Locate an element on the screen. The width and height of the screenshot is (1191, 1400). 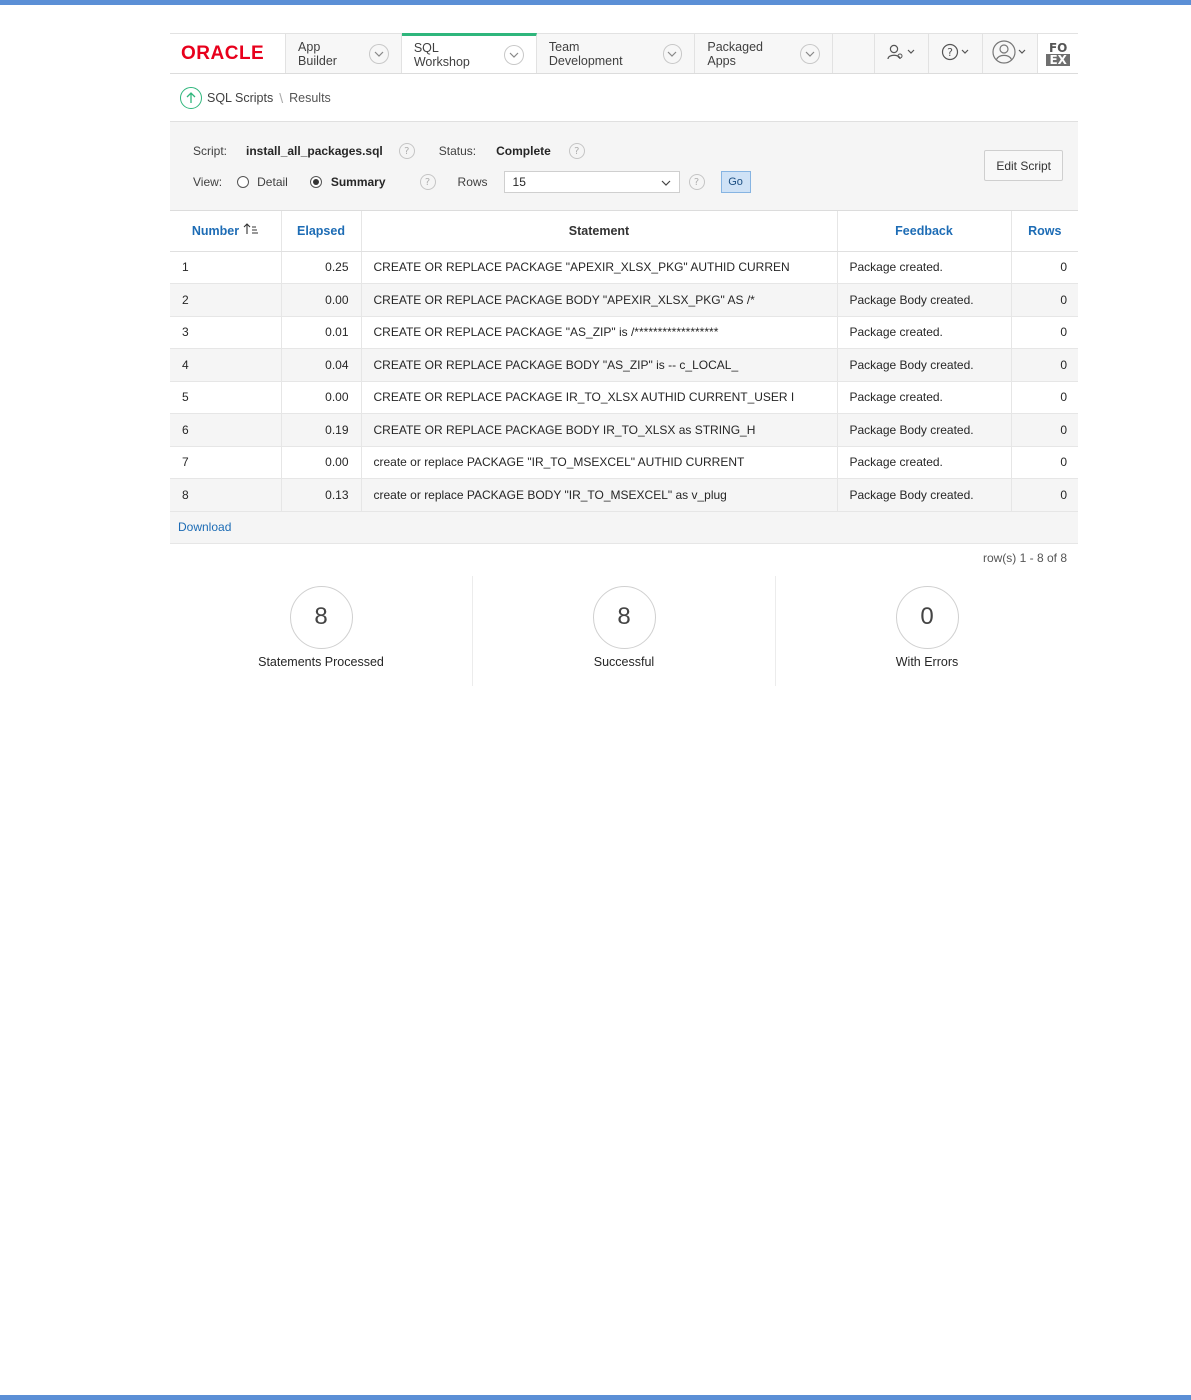
rows-select-value: 15 is located at coordinates (519, 182).